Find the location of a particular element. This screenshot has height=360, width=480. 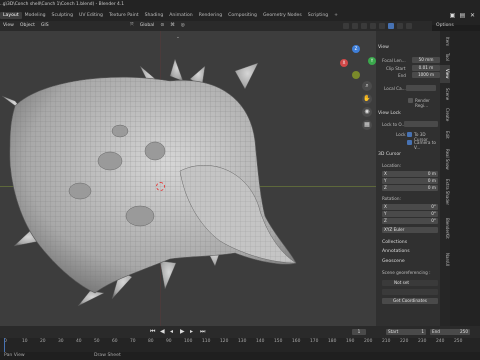

camera-view-icon: ◉ is located at coordinates (367, 112).